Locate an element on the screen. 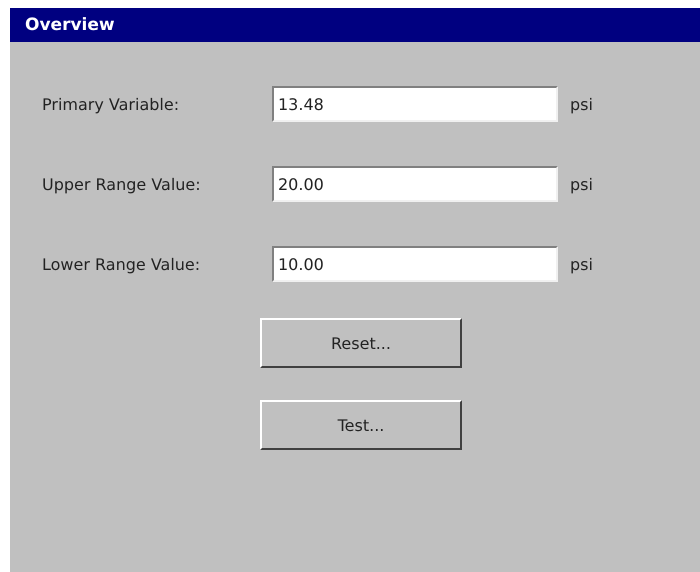  input-field: 20.00 is located at coordinates (415, 184).